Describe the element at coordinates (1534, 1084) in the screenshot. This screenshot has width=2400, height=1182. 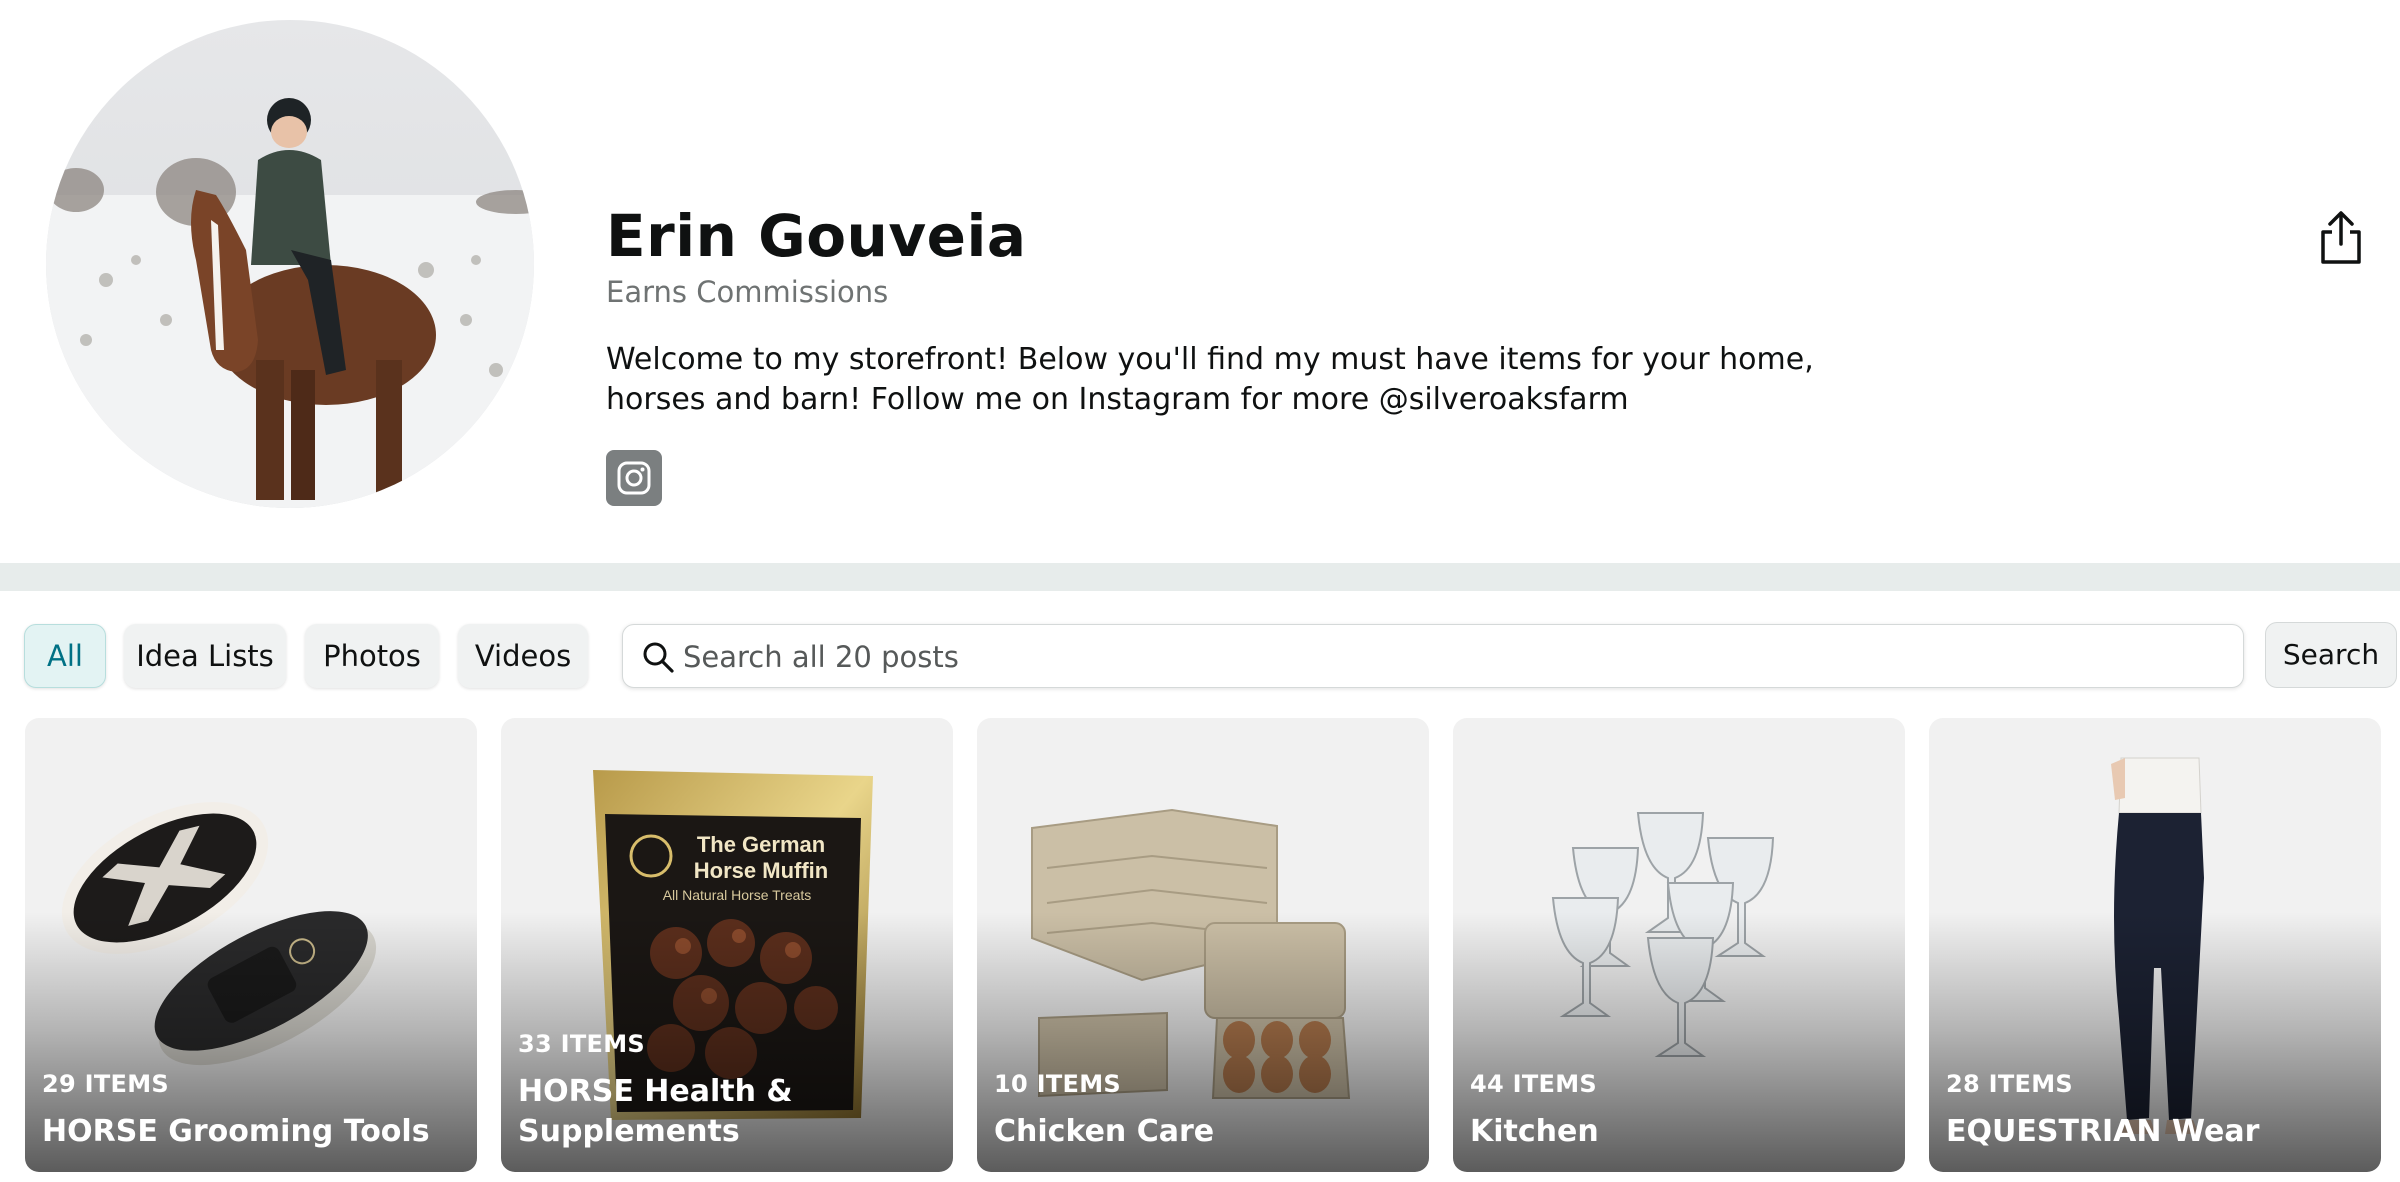
I see `card-item-count: 44 ITEMS` at that location.